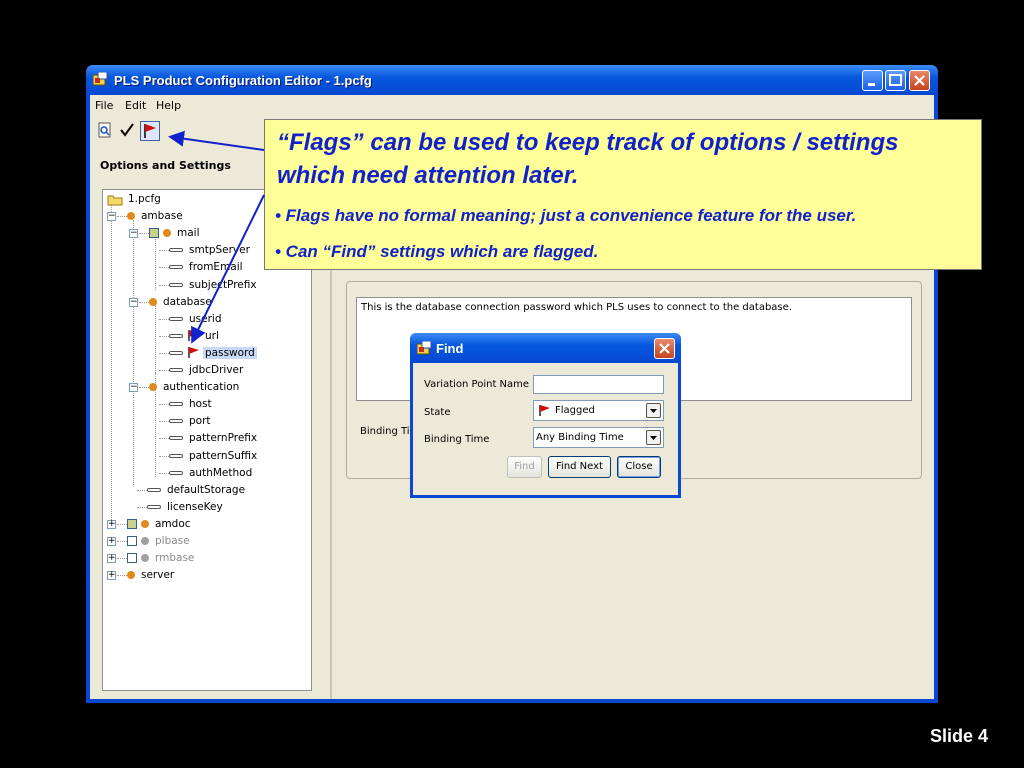  Describe the element at coordinates (450, 348) in the screenshot. I see `find-dialog-title: Find` at that location.